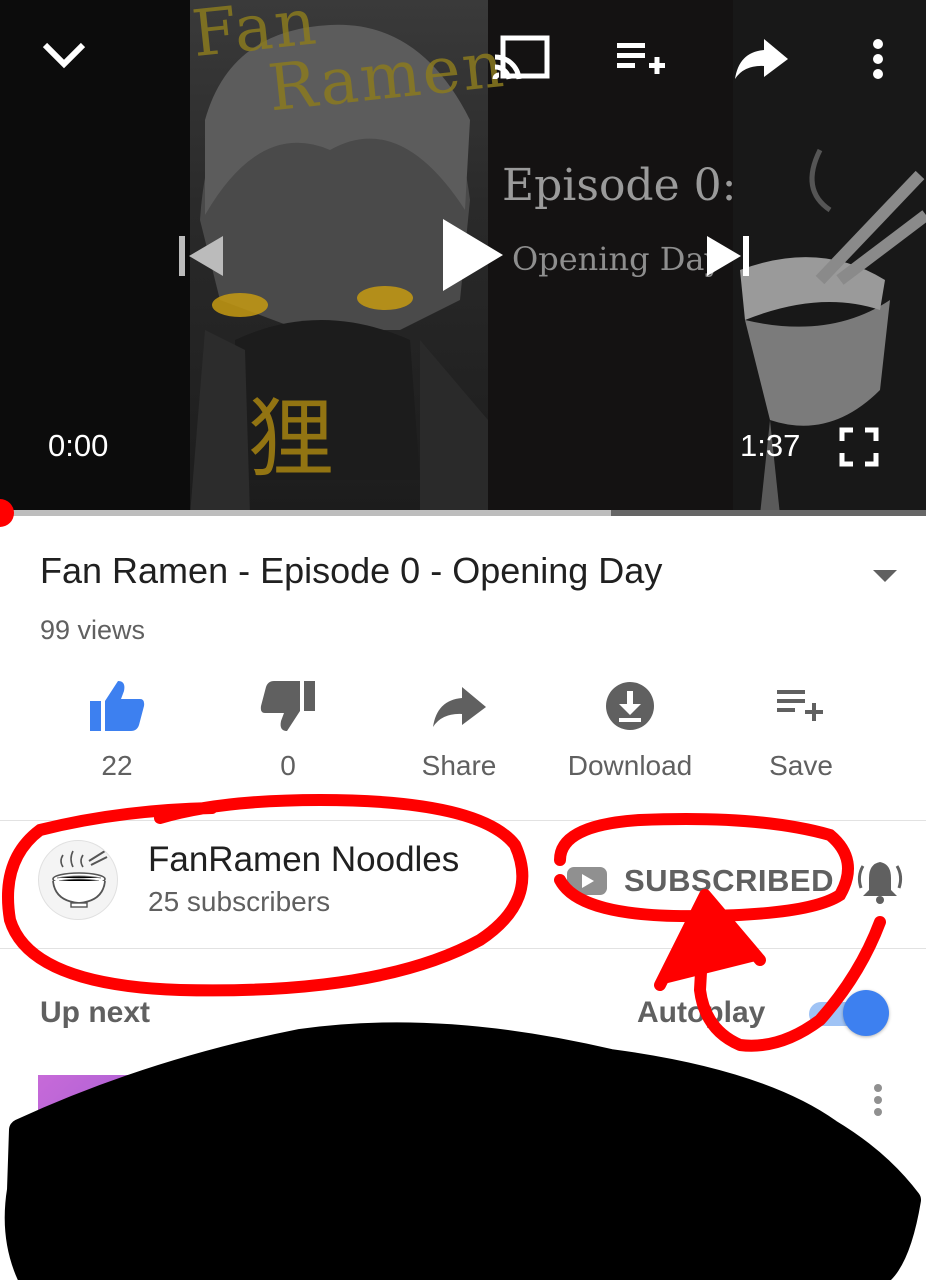  Describe the element at coordinates (630, 765) in the screenshot. I see `download-label: Download` at that location.